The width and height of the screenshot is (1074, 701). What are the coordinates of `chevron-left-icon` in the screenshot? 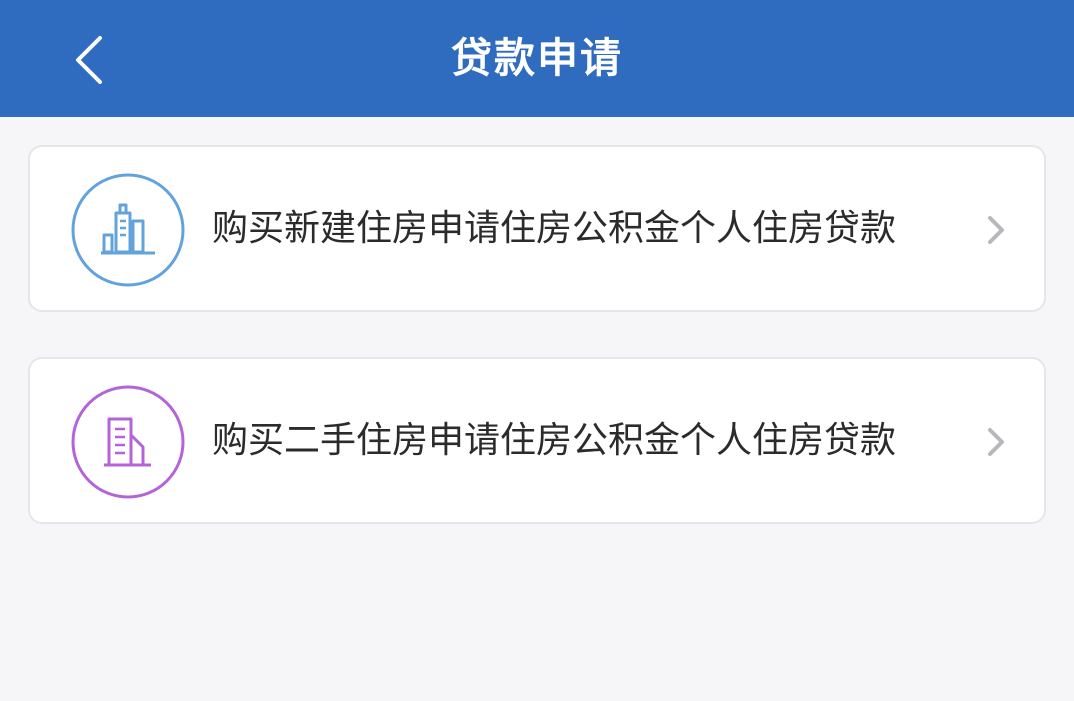 It's located at (89, 60).